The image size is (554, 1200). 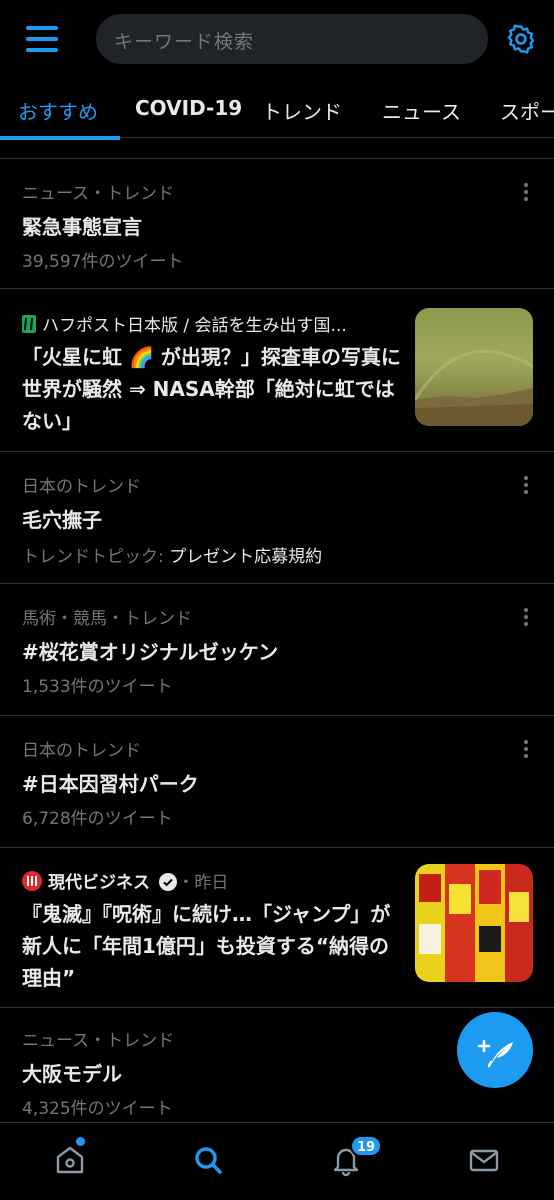 I want to click on huffpost-logo-icon, so click(x=29, y=324).